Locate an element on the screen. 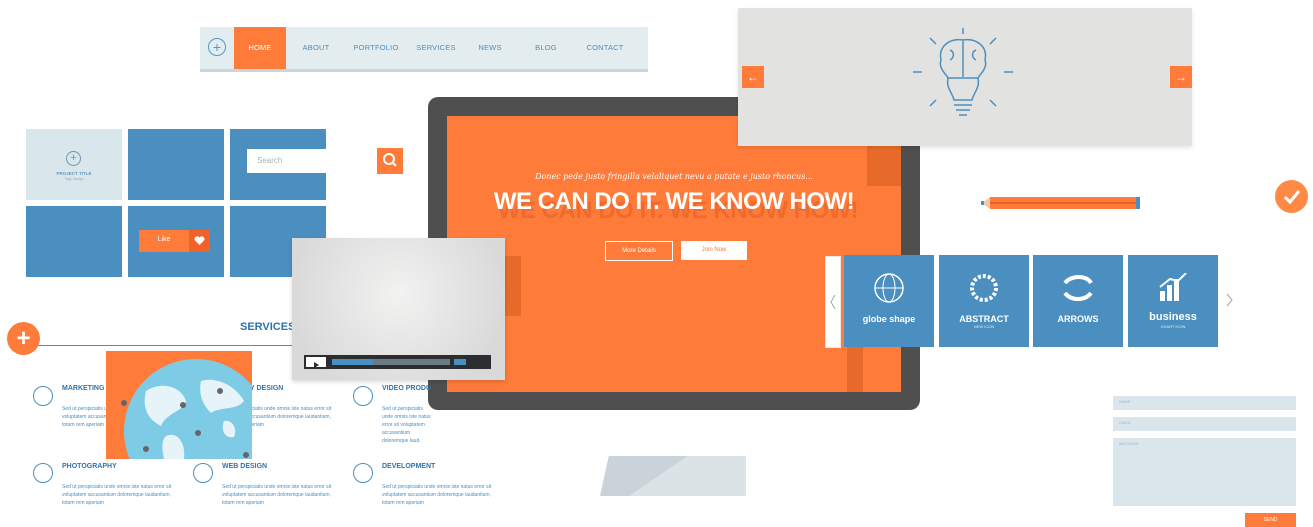 This screenshot has height=527, width=1313. service-title: WEB DESIGN is located at coordinates (245, 466).